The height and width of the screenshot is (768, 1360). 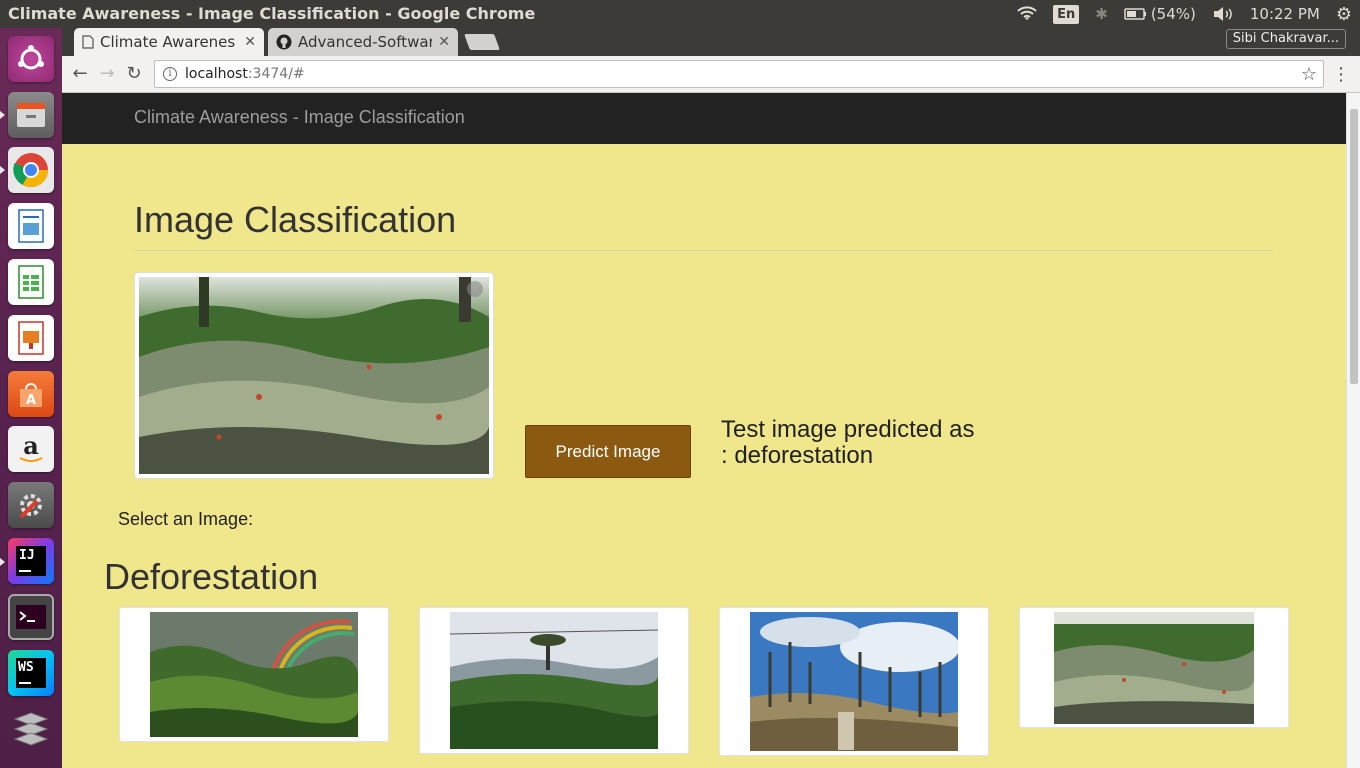 I want to click on url-text: localhost:3474/#, so click(x=245, y=74).